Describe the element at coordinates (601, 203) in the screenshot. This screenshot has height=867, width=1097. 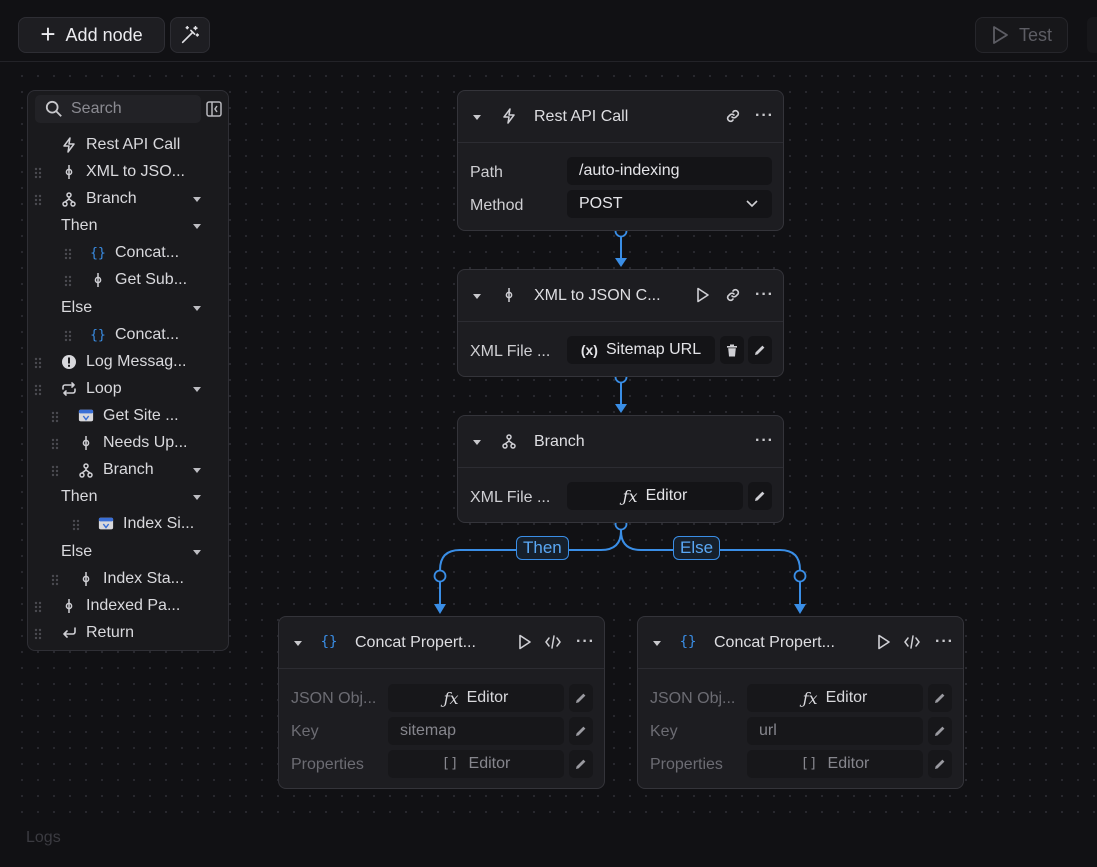
I see `method-value: POST` at that location.